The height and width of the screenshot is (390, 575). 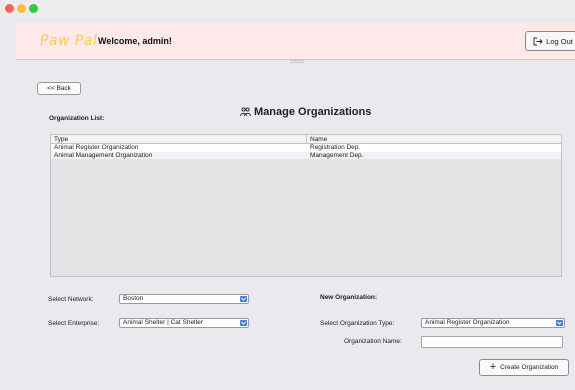 What do you see at coordinates (335, 147) in the screenshot?
I see `table-cell-name: Registration Dep.` at bounding box center [335, 147].